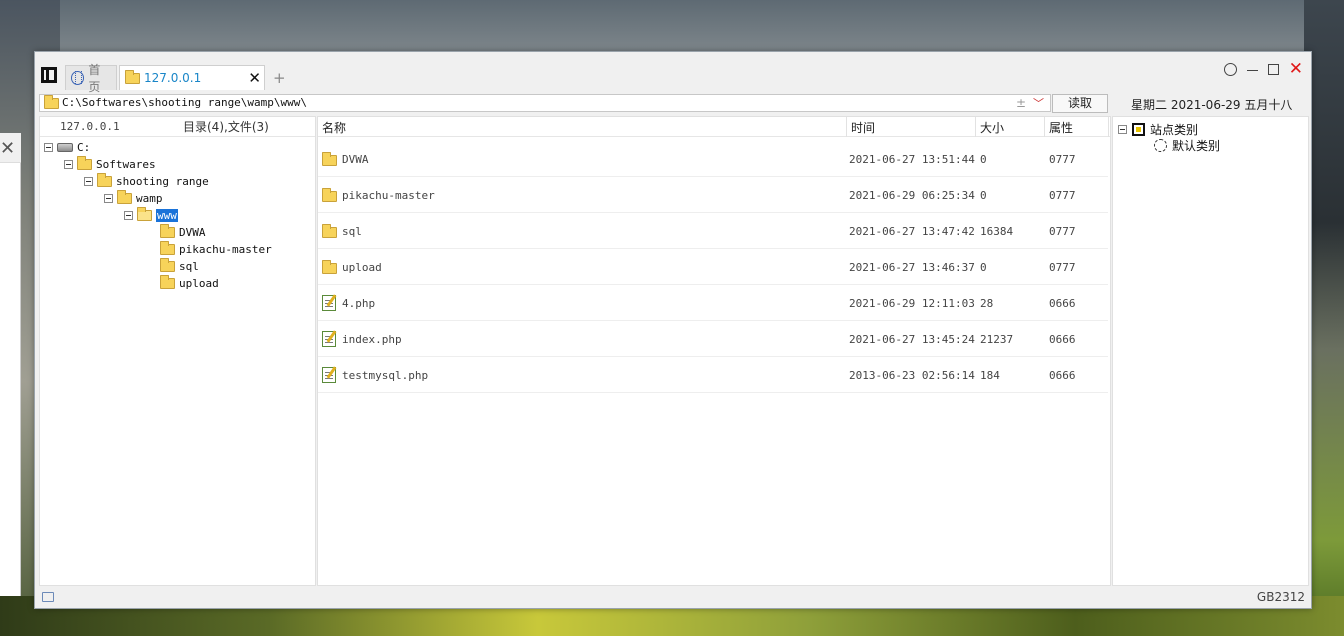 The width and height of the screenshot is (1344, 636). Describe the element at coordinates (352, 231) in the screenshot. I see `file-name: sql` at that location.